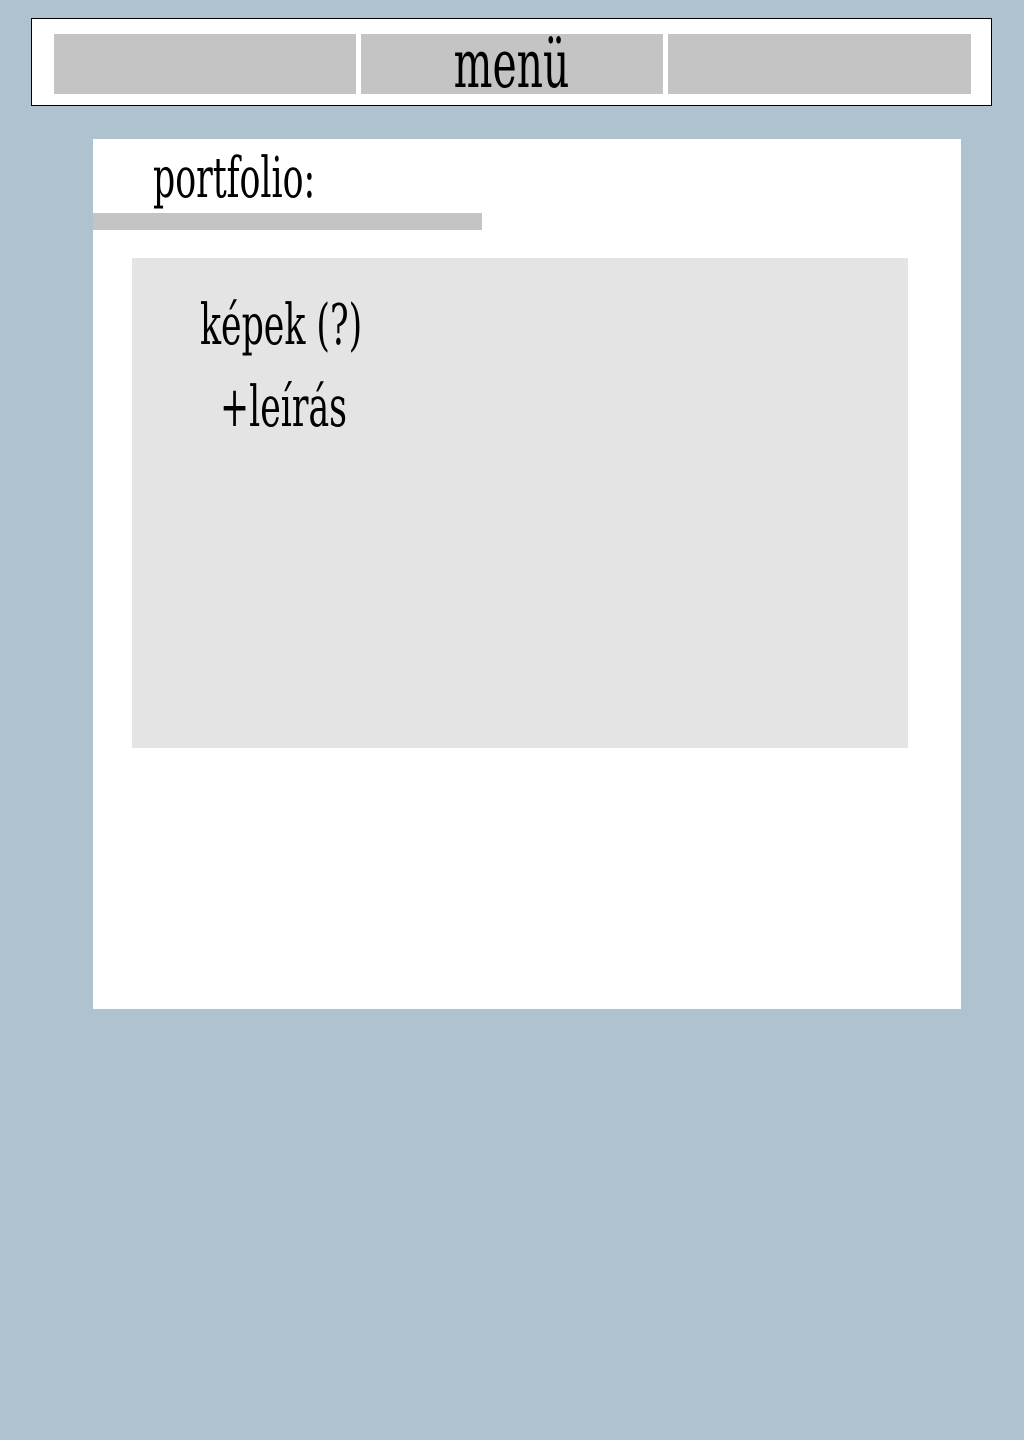 The image size is (1024, 1440). Describe the element at coordinates (287, 221) in the screenshot. I see `heading-underline` at that location.